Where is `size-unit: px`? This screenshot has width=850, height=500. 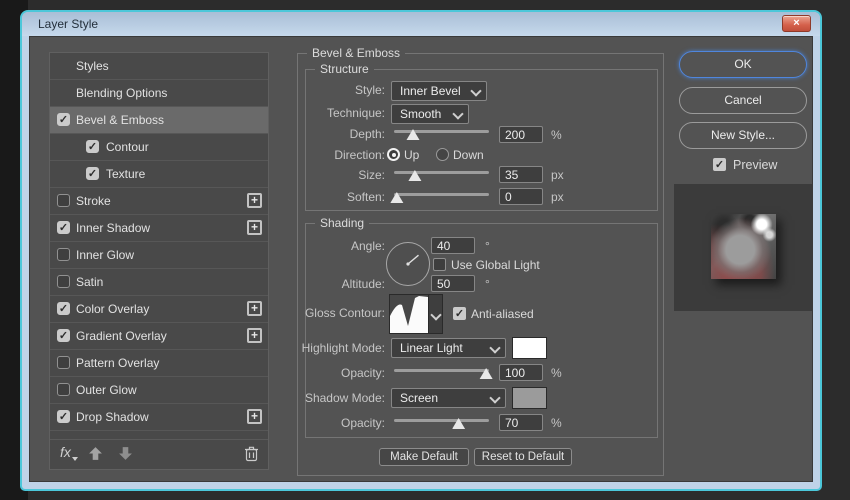
size-unit: px is located at coordinates (557, 175).